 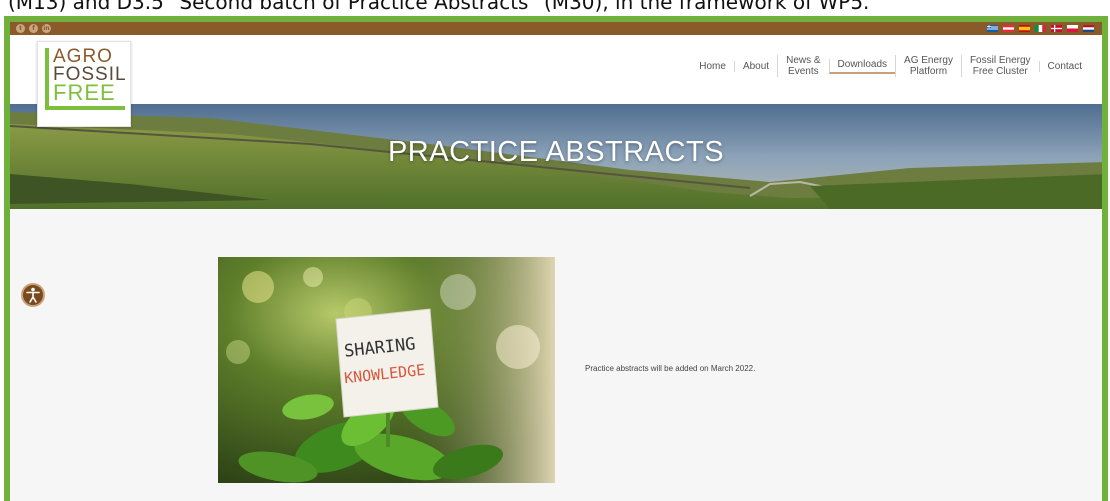 I want to click on linkedin-icon: in, so click(x=46, y=28).